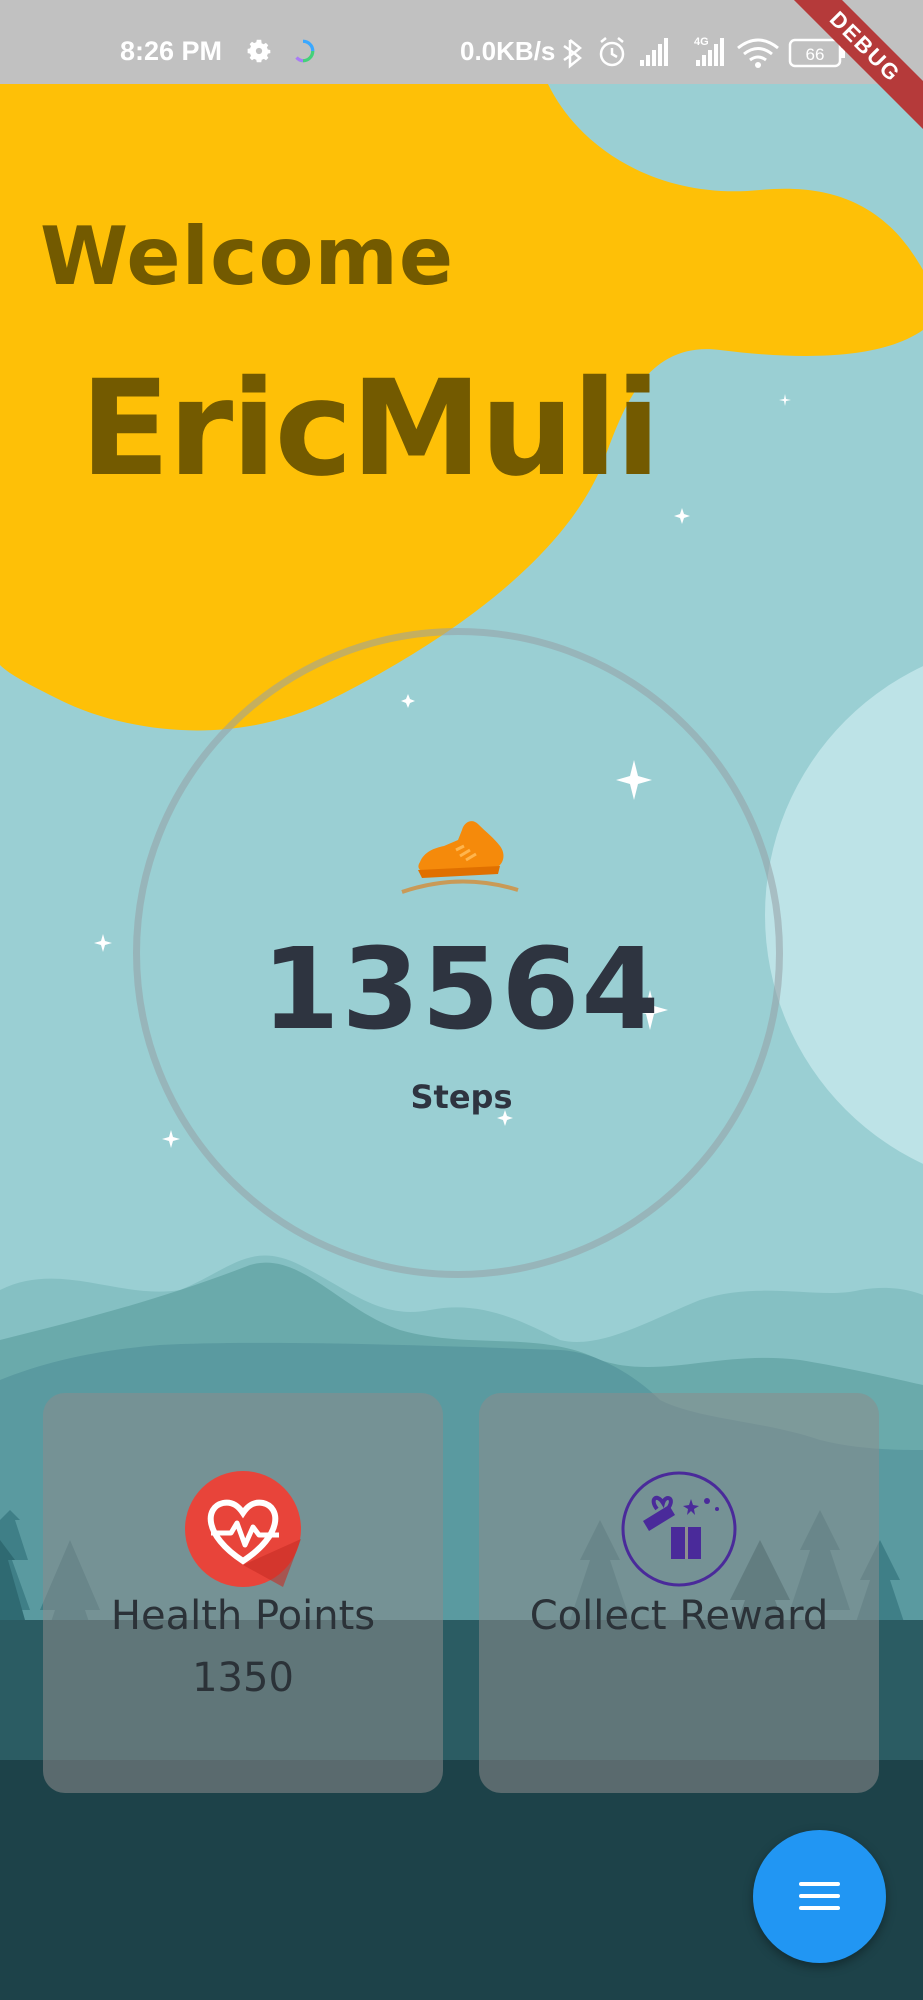 The image size is (923, 2000). I want to click on bluetooth-icon, so click(572, 54).